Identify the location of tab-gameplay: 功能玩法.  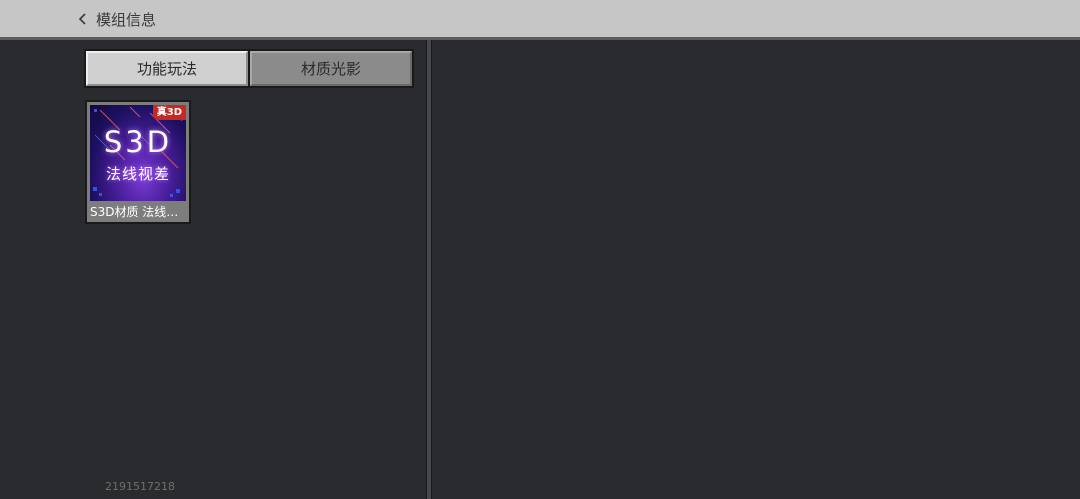
(167, 68).